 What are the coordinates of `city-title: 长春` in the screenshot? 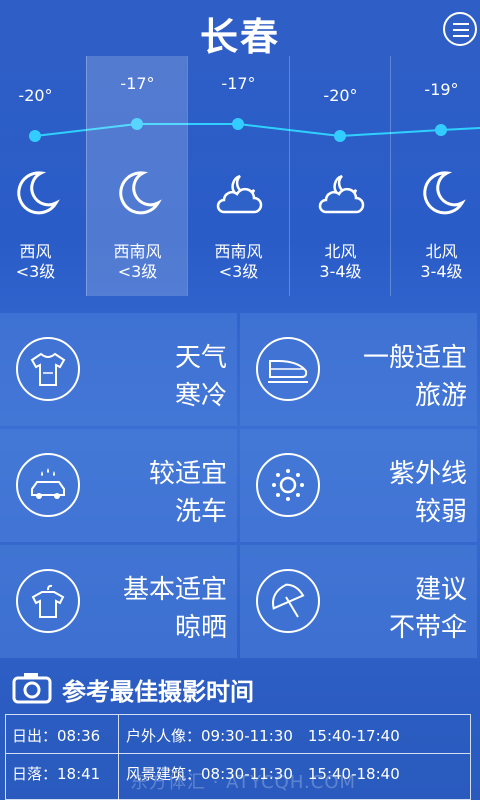 It's located at (239, 37).